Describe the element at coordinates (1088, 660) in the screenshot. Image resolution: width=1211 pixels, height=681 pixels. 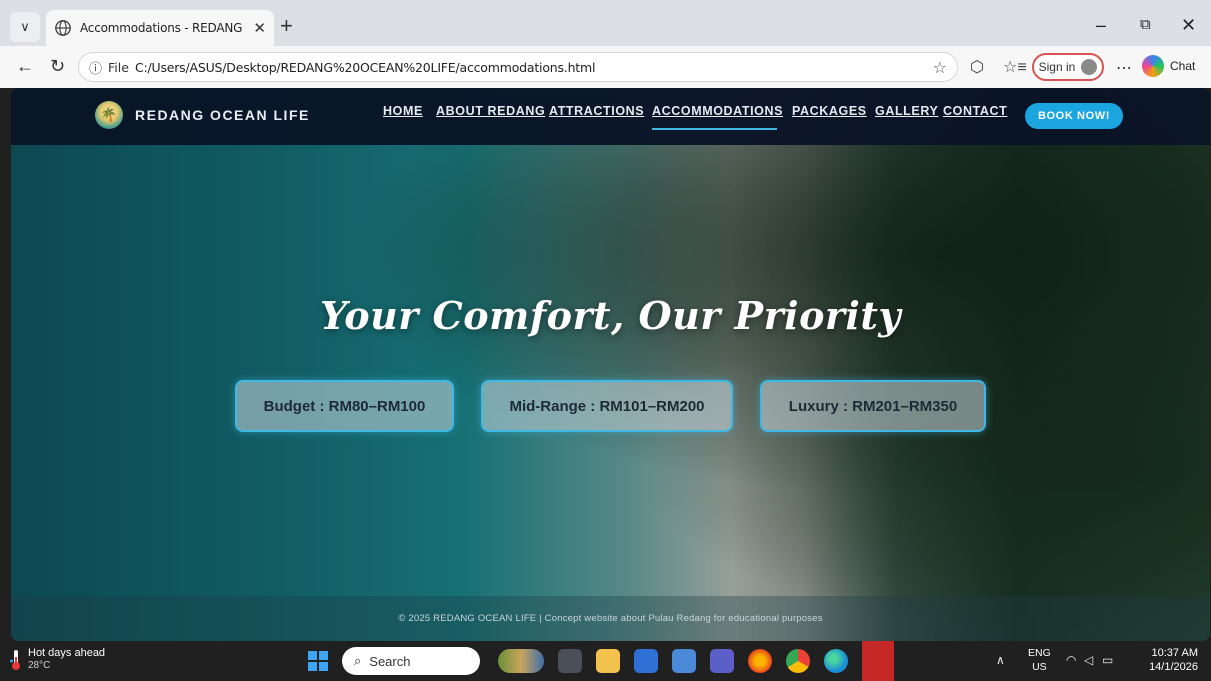
I see `volume-icon: ◁` at that location.